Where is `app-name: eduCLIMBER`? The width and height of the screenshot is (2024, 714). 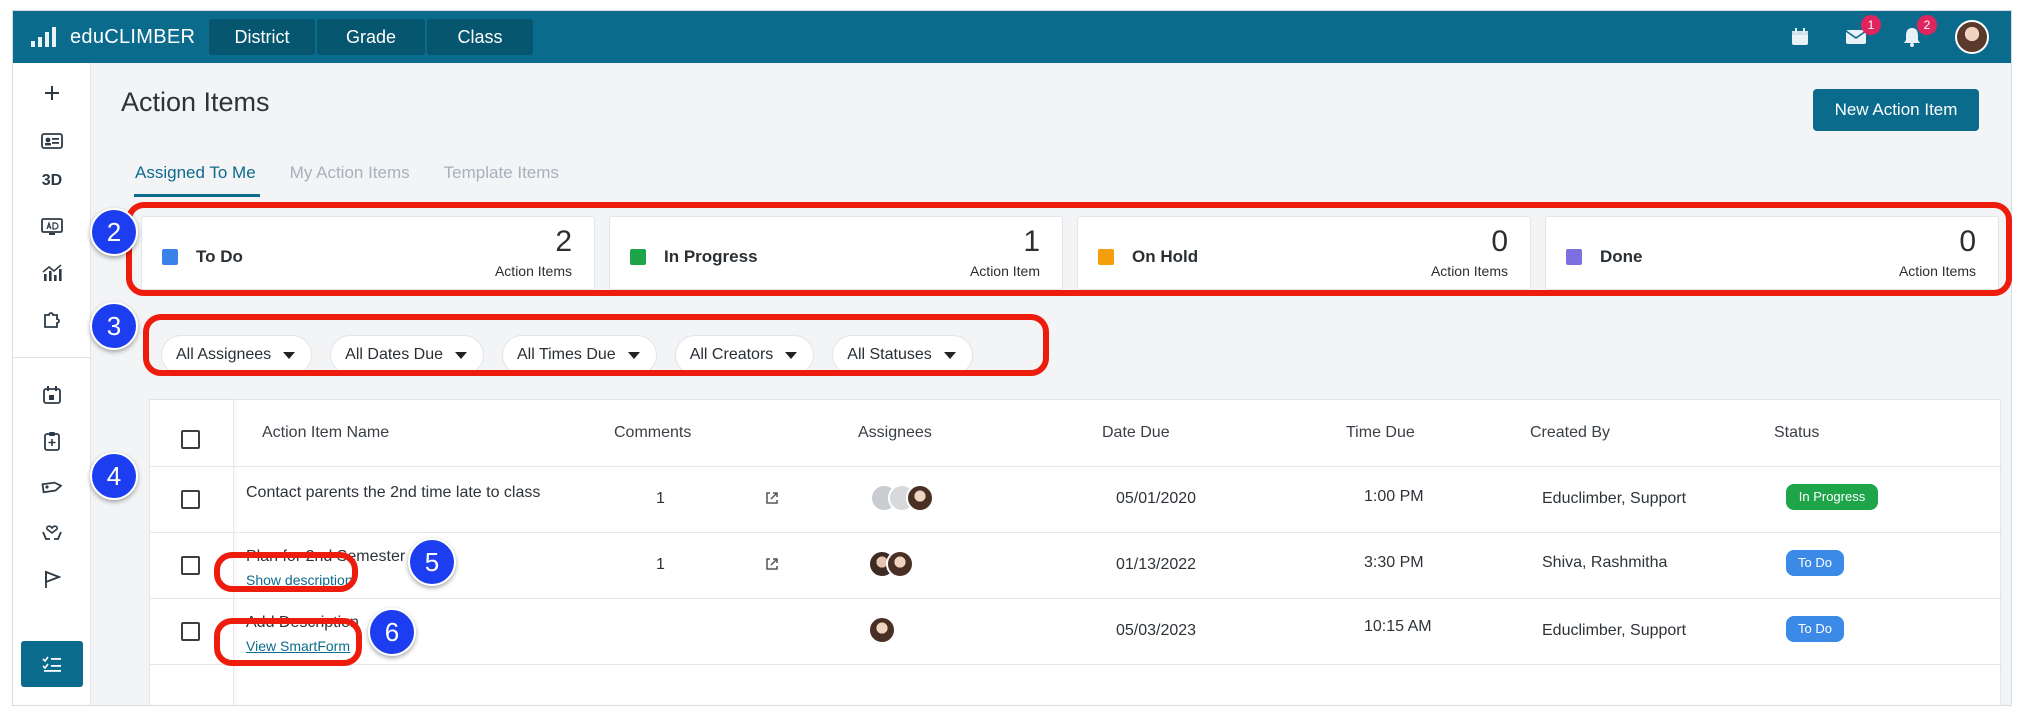
app-name: eduCLIMBER is located at coordinates (133, 36).